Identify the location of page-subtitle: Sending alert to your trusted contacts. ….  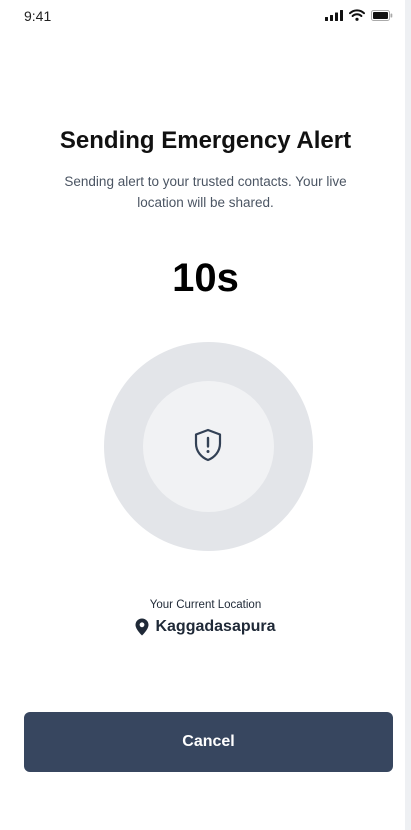
(205, 192).